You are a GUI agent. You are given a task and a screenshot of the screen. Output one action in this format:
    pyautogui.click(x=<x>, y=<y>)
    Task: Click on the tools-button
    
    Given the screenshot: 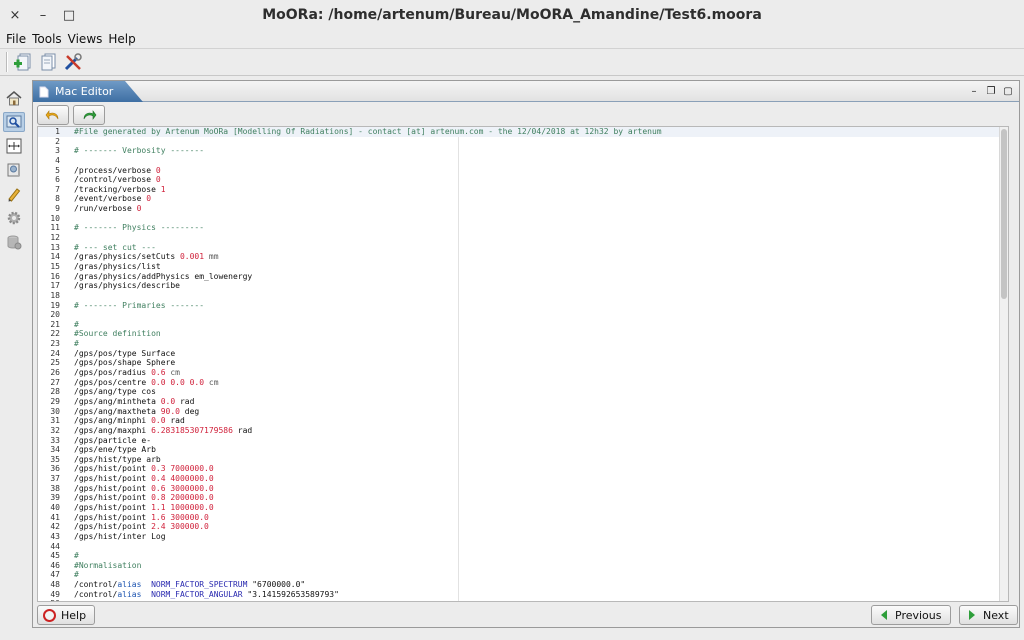 What is the action you would take?
    pyautogui.click(x=73, y=62)
    